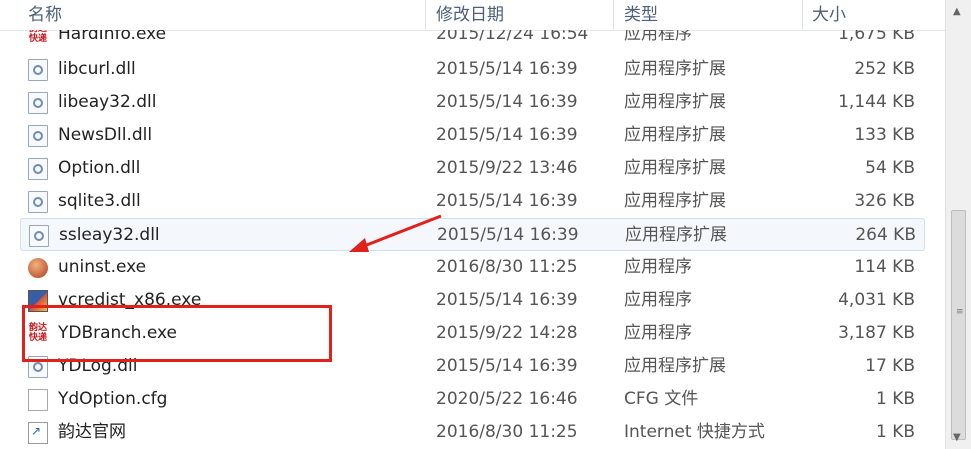 This screenshot has height=449, width=971. What do you see at coordinates (38, 433) in the screenshot?
I see `shortcut-icon` at bounding box center [38, 433].